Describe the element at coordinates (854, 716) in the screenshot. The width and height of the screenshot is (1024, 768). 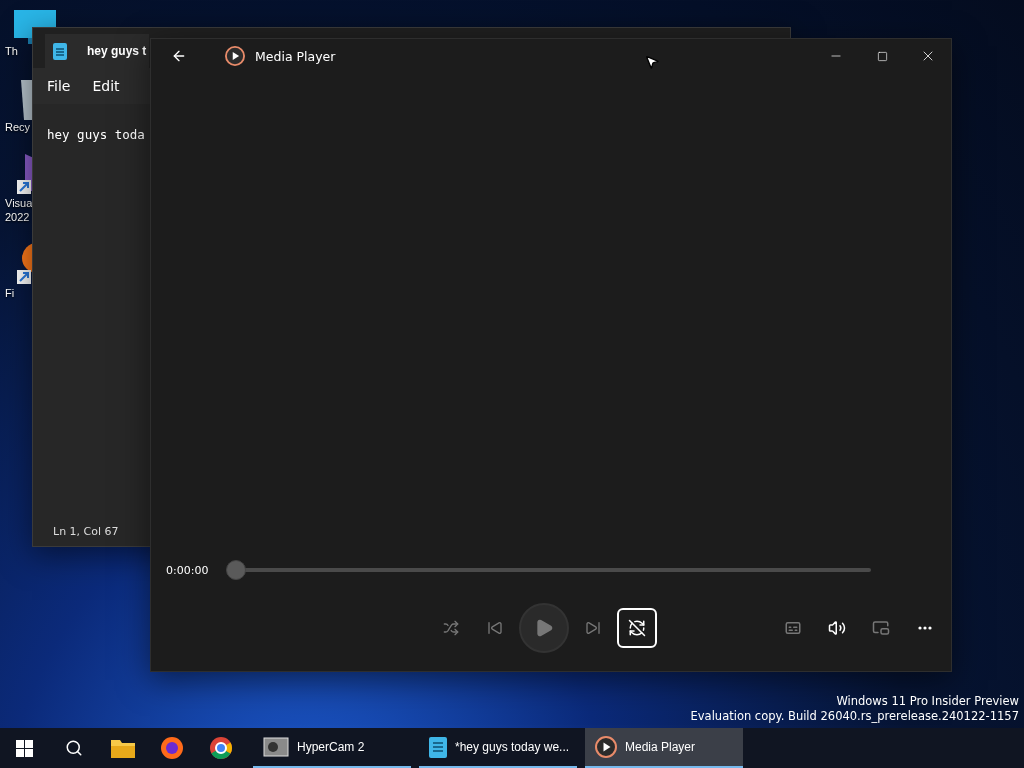
I see `watermark-text: Evaluation copy. Build 26040.rs_prerelease.240122-1157` at that location.